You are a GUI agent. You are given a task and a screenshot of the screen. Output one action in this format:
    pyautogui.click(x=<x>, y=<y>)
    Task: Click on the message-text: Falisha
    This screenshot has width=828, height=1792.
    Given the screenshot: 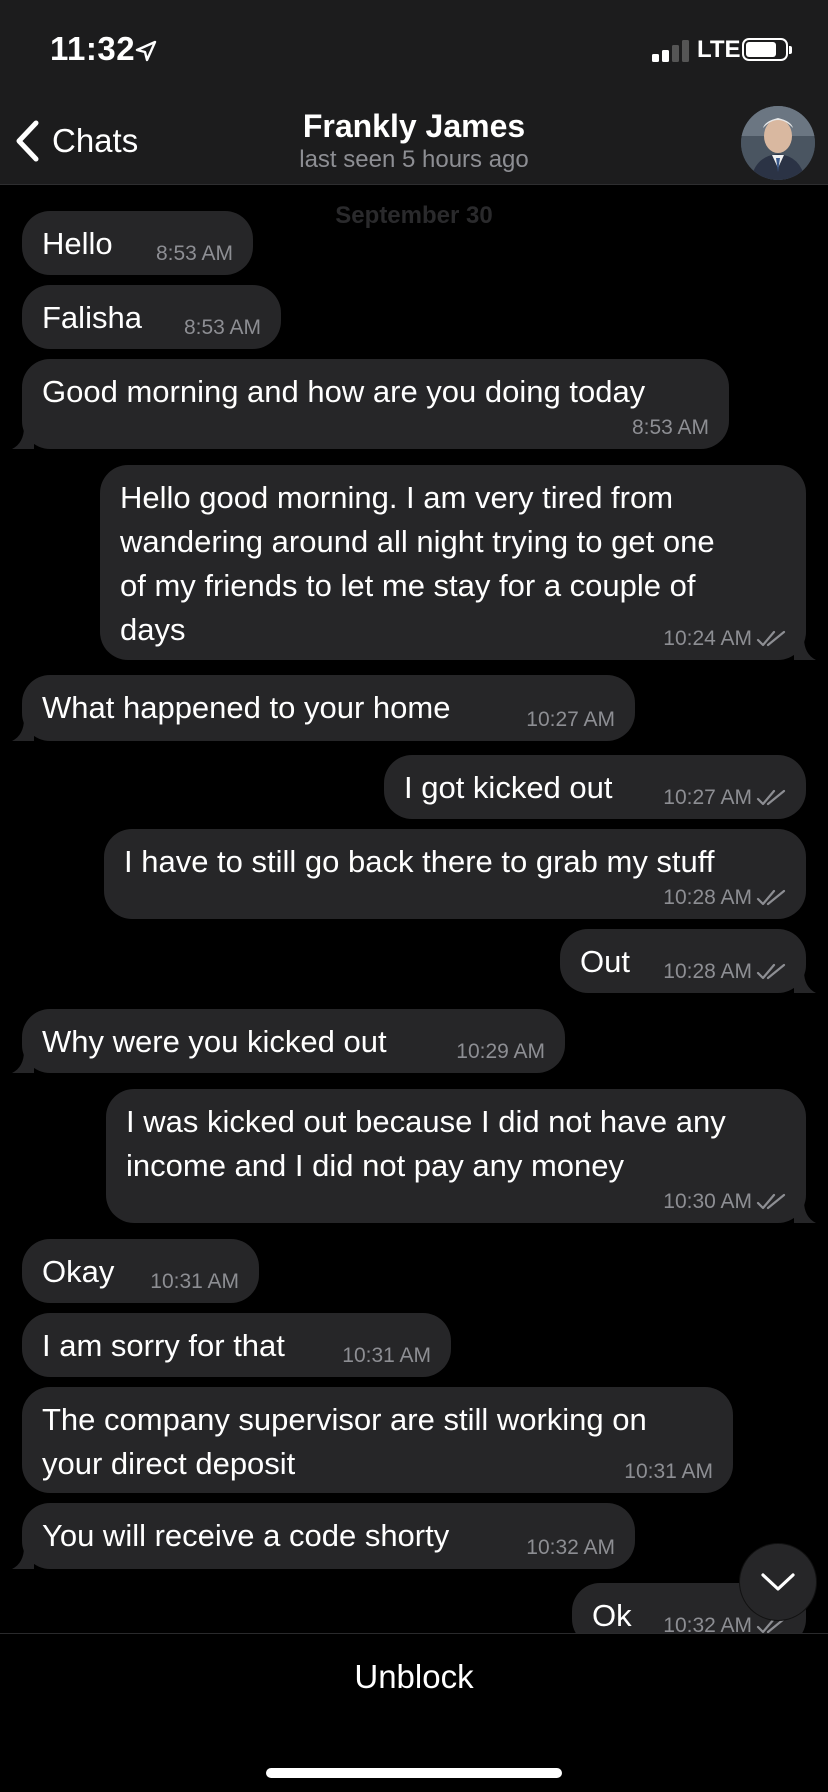 What is the action you would take?
    pyautogui.click(x=92, y=317)
    